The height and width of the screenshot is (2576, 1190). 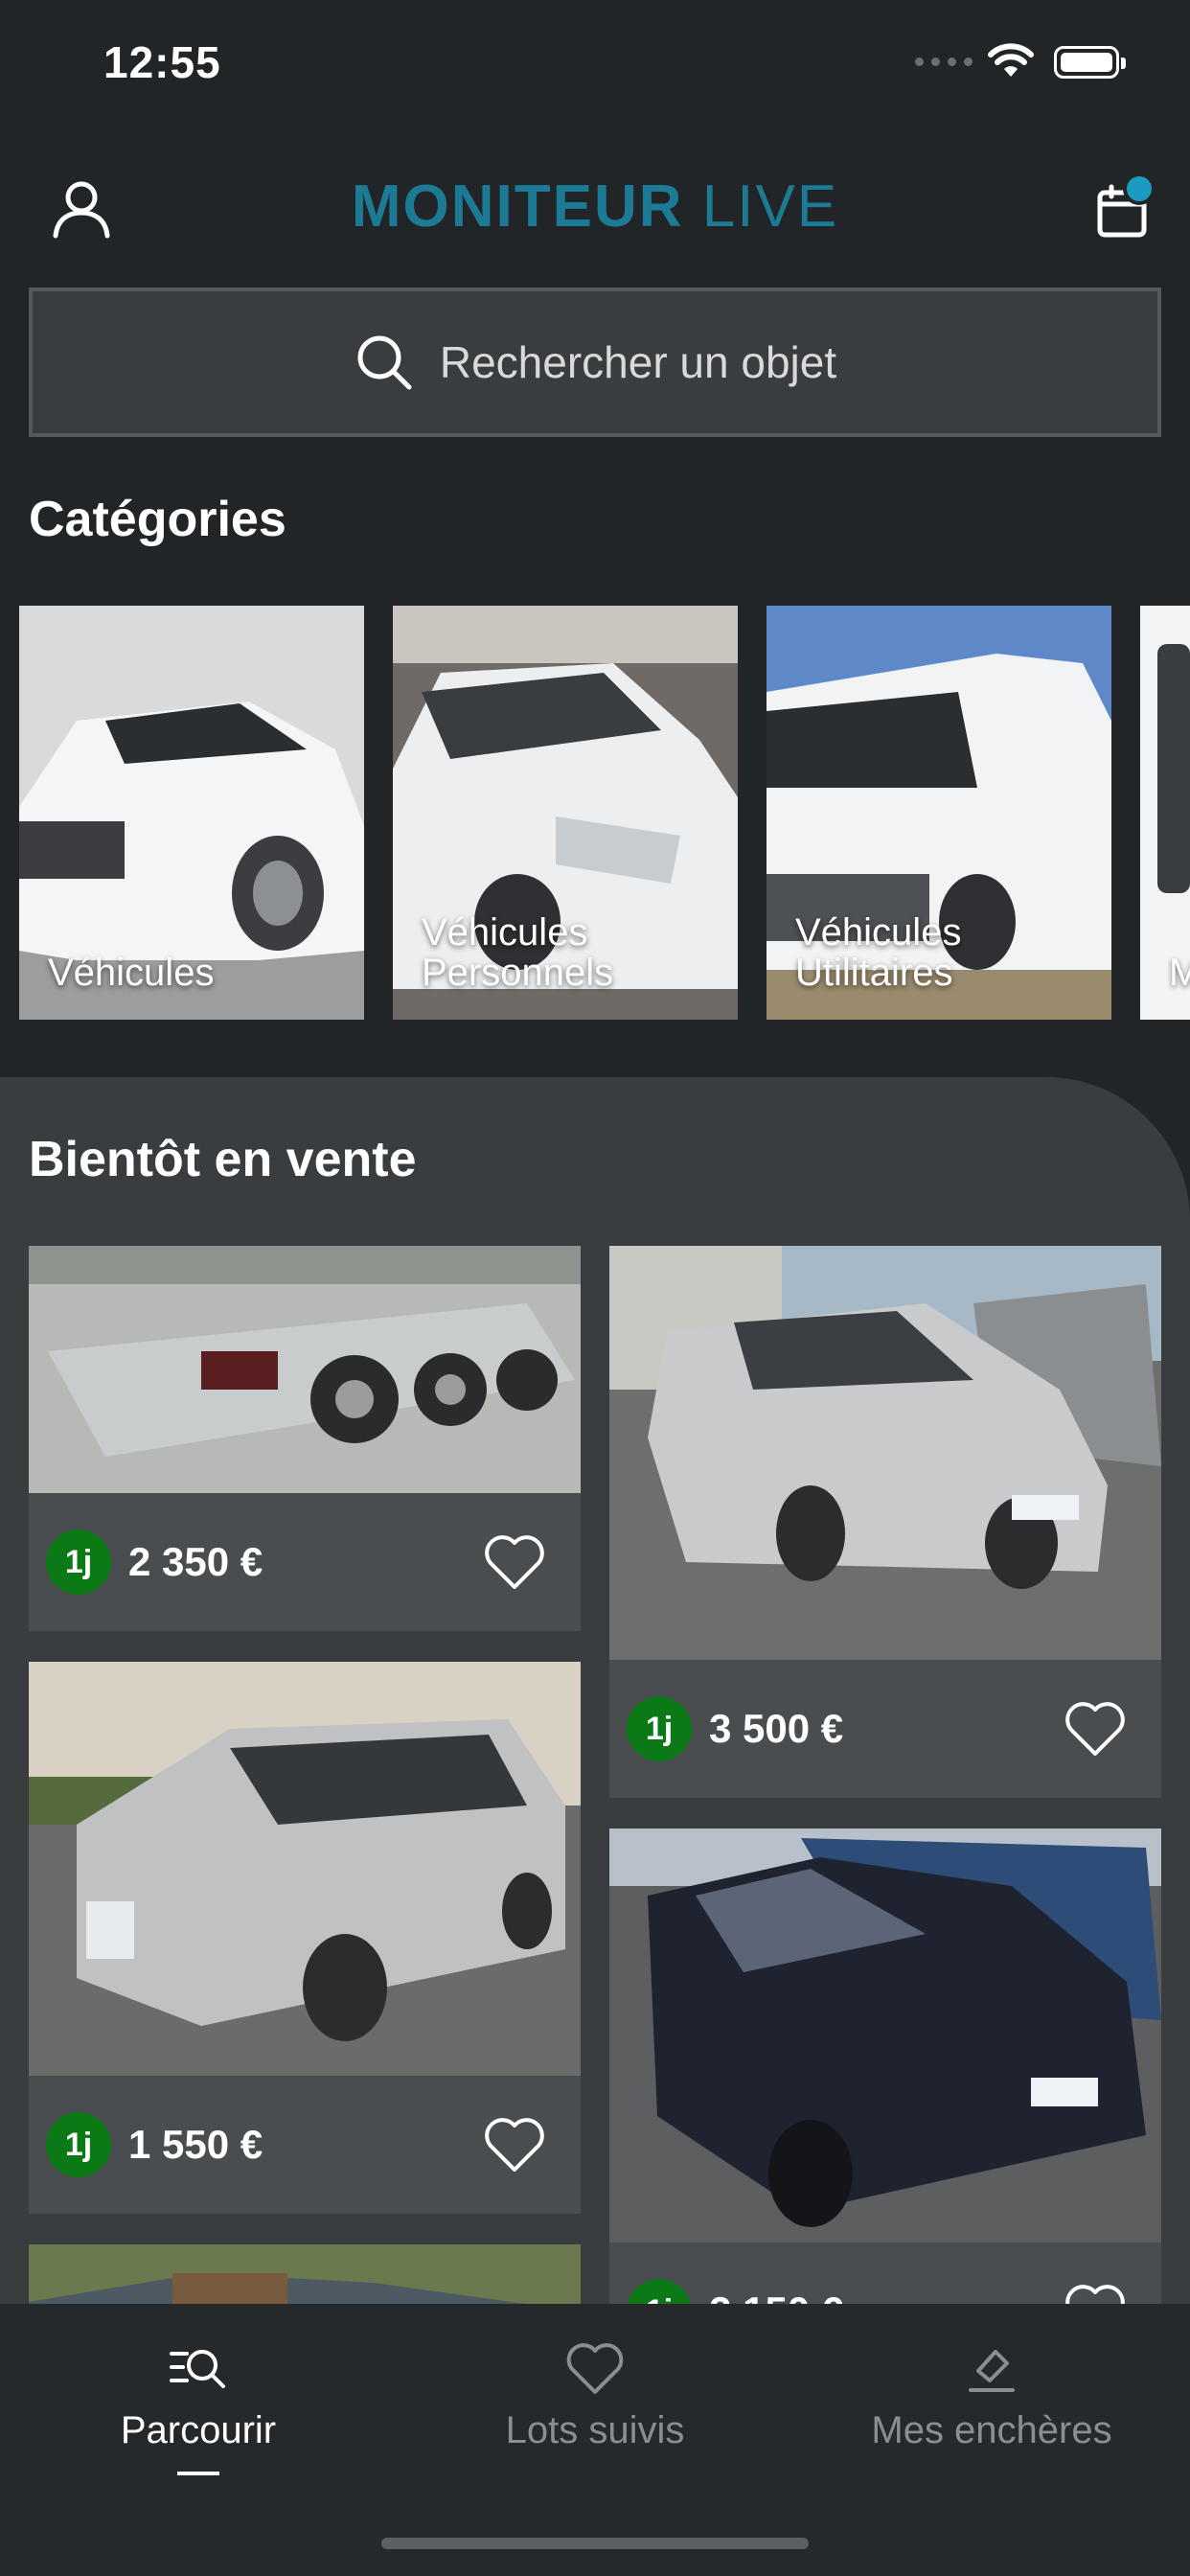 I want to click on tab-label: Parcourir, so click(x=199, y=2430).